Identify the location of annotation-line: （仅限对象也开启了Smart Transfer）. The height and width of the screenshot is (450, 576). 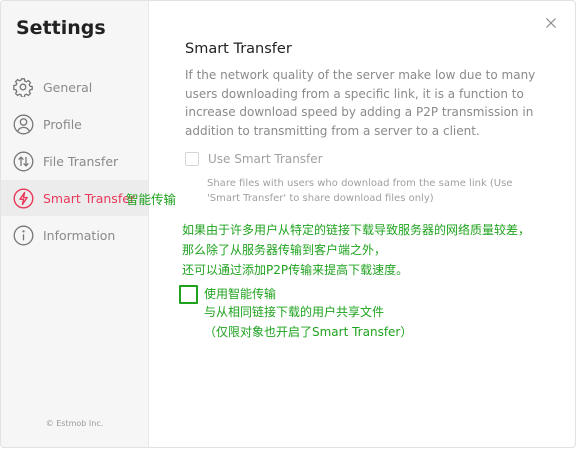
(308, 332).